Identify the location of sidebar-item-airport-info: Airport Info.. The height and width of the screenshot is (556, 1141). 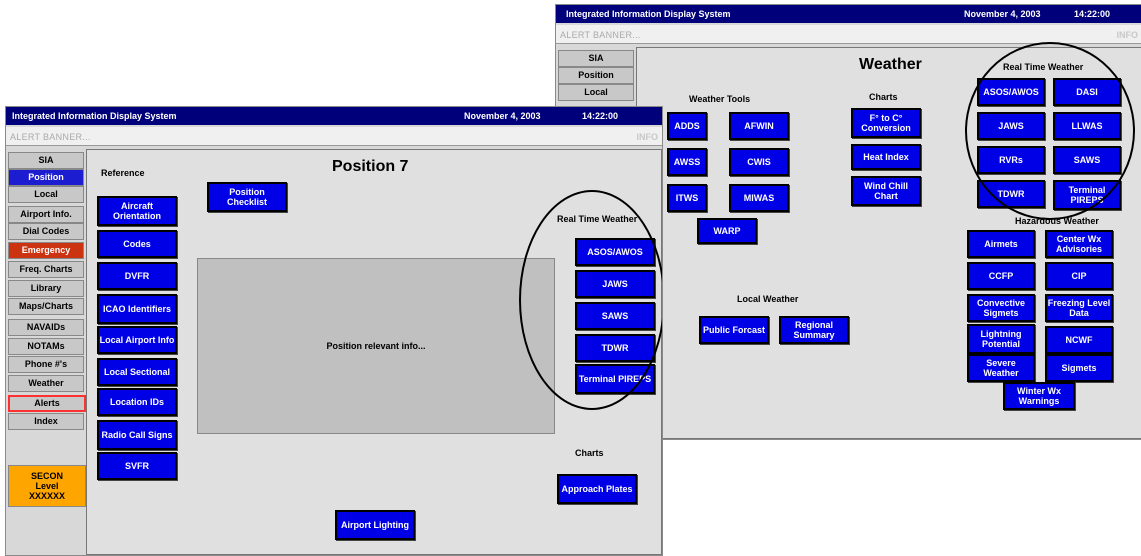
(46, 214).